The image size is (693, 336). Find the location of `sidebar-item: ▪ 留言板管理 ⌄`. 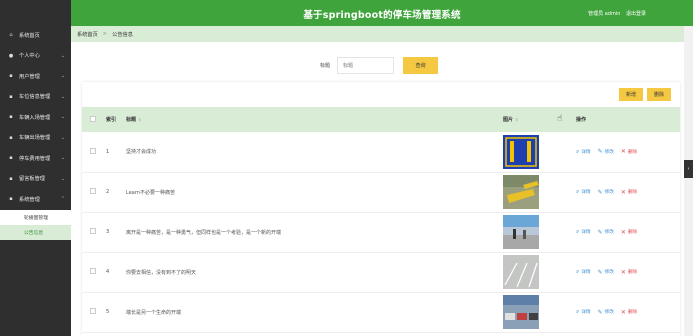

sidebar-item: ▪ 留言板管理 ⌄ is located at coordinates (35, 179).